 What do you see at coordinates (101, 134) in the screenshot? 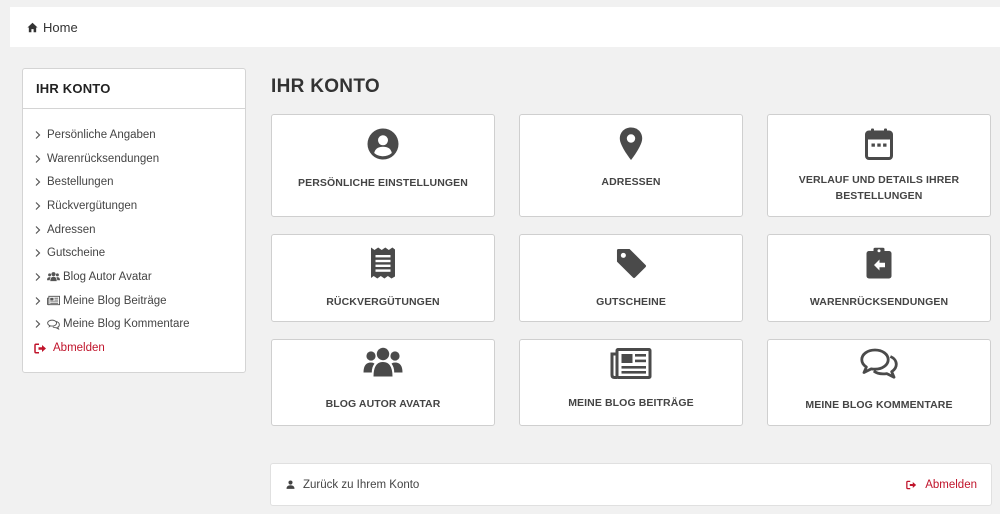
I see `sidebar-item-label: Persönliche Angaben` at bounding box center [101, 134].